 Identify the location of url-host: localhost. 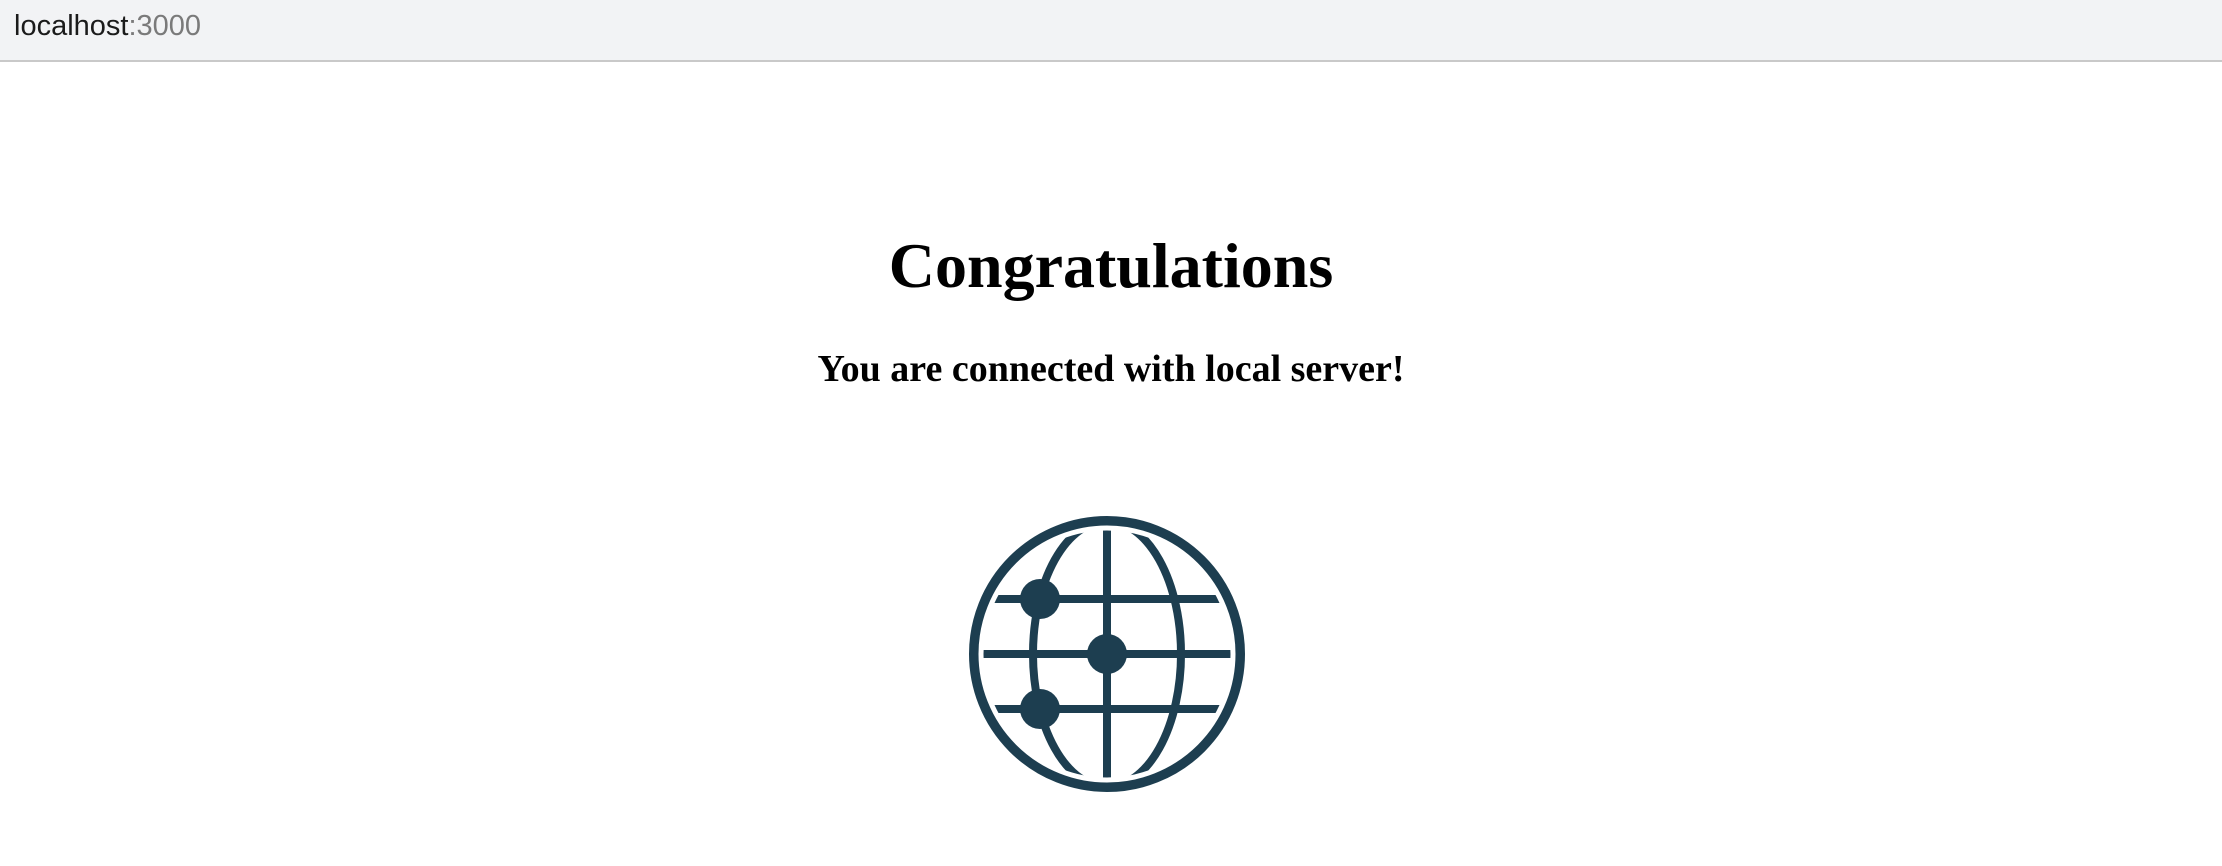
(71, 26).